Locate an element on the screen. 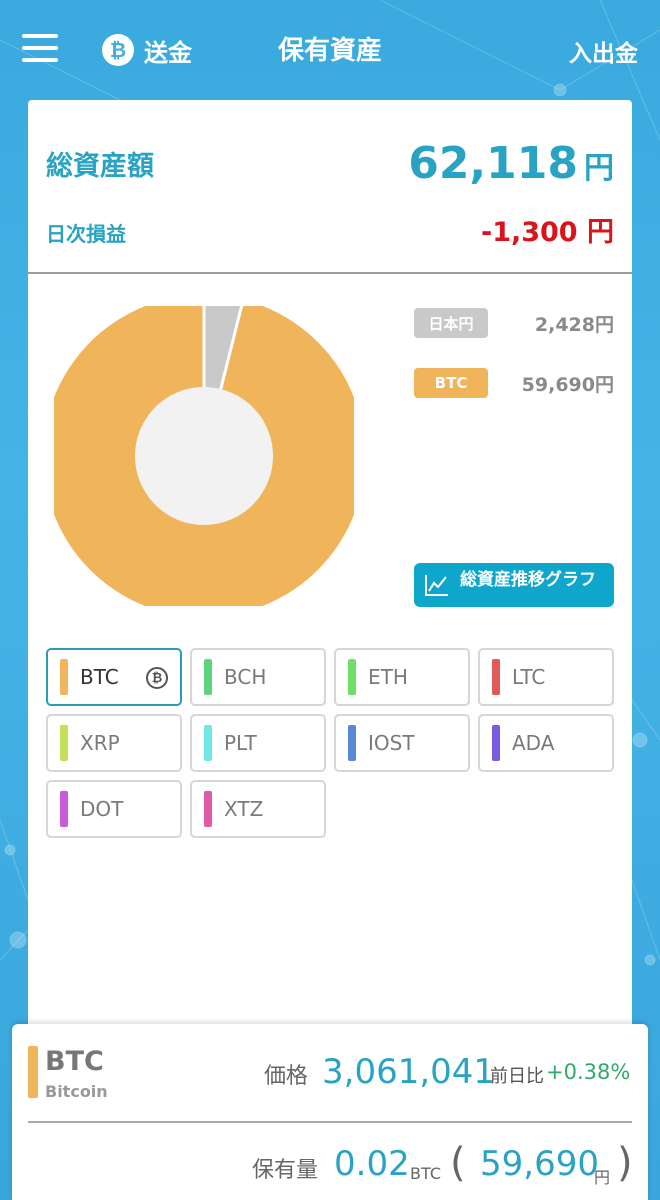  price-value: 3,061,041 is located at coordinates (409, 1072).